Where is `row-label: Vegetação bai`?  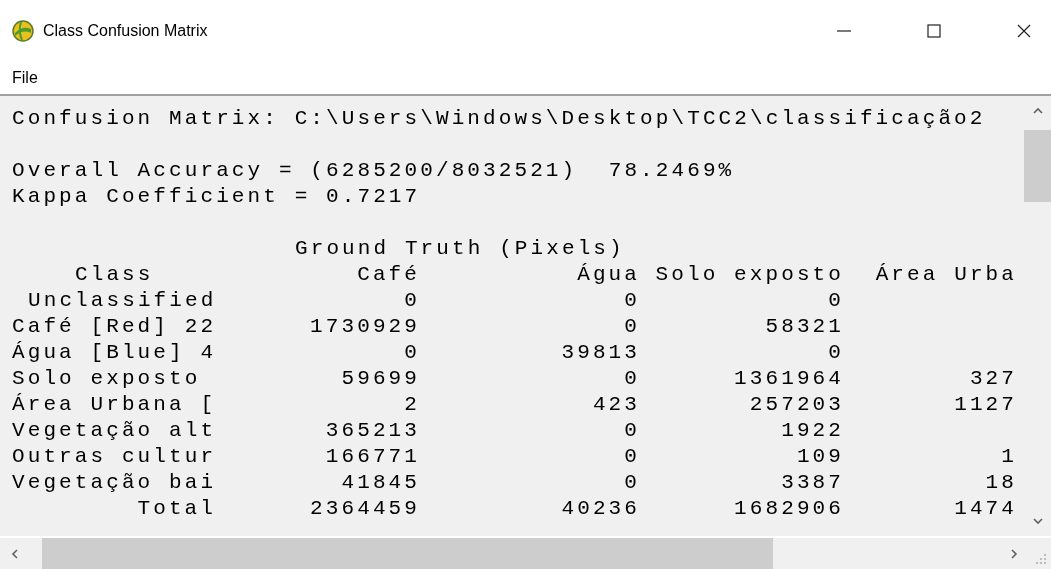
row-label: Vegetação bai is located at coordinates (114, 483).